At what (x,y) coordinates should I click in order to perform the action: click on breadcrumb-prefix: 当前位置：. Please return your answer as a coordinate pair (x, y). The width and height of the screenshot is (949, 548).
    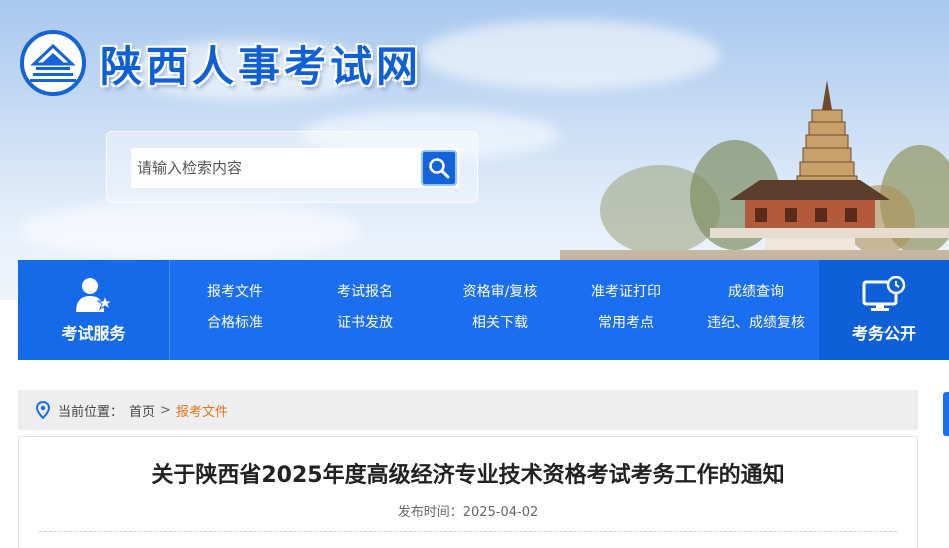
    Looking at the image, I should click on (91, 412).